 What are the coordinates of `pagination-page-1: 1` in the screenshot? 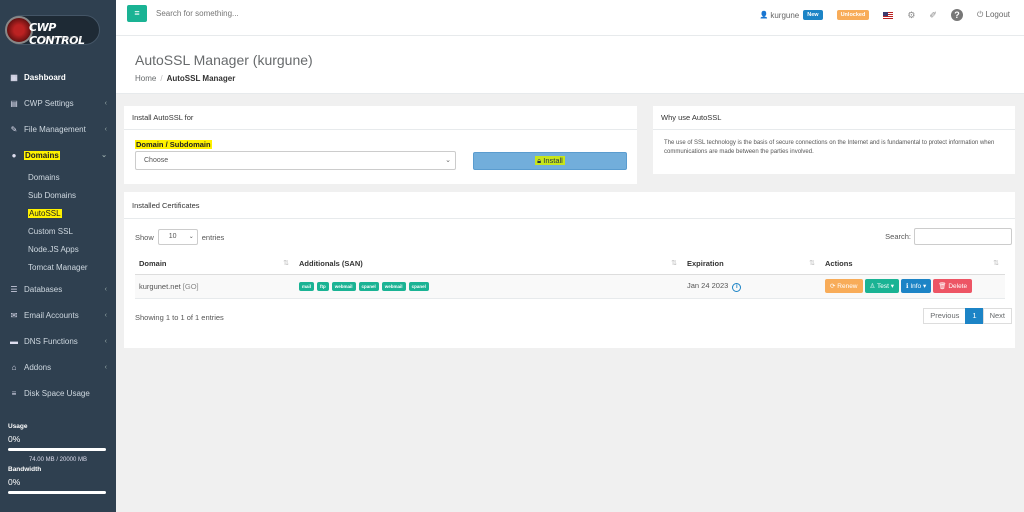 It's located at (974, 316).